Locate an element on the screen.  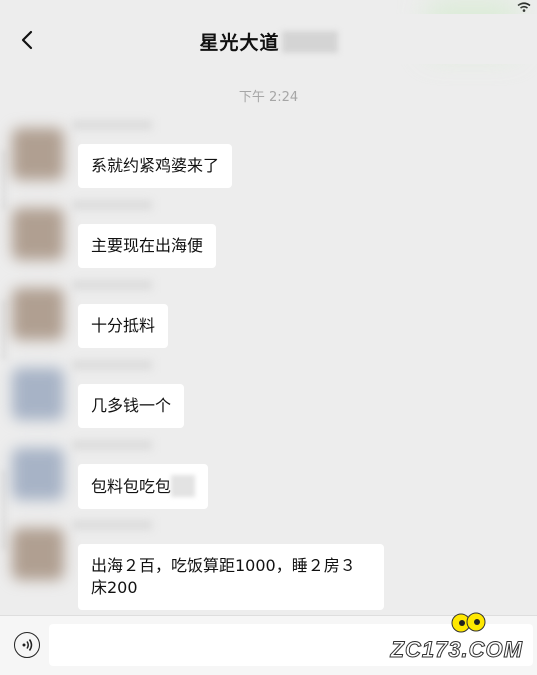
wifi-icon is located at coordinates (524, 7).